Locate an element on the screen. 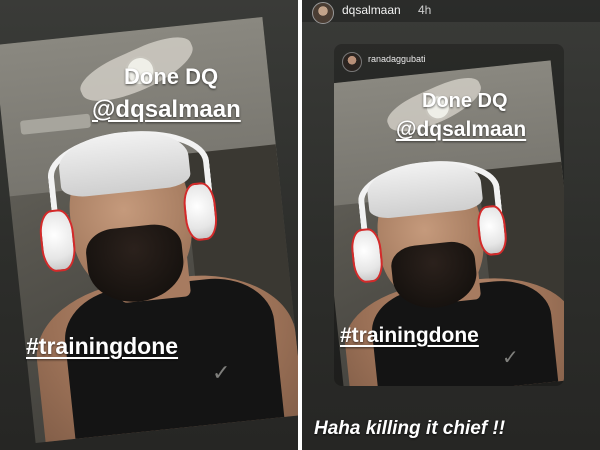 This screenshot has width=600, height=450. repost-username: ranadaggubati is located at coordinates (397, 59).